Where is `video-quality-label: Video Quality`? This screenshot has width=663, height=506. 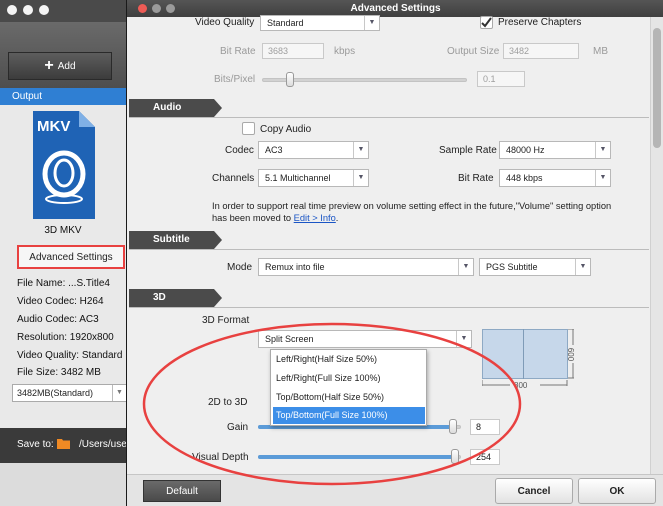
video-quality-label: Video Quality is located at coordinates (225, 22).